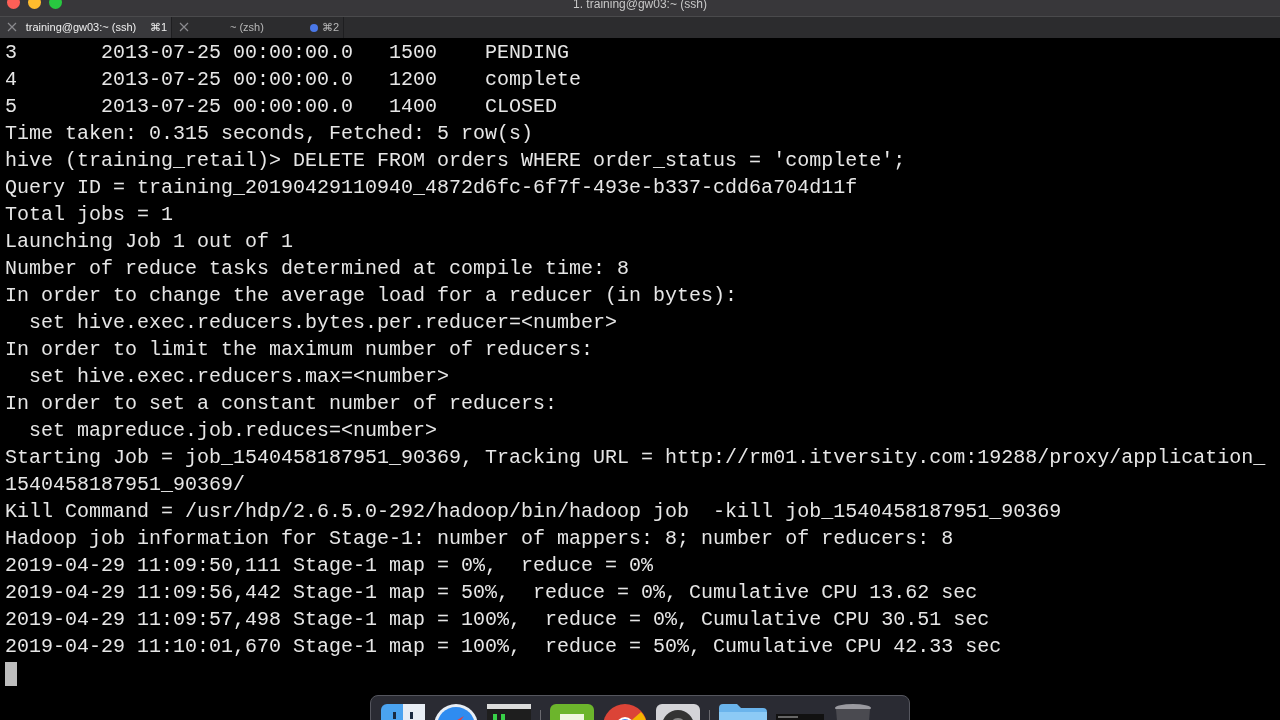 This screenshot has width=1280, height=720. Describe the element at coordinates (269, 134) in the screenshot. I see `terminal-line: Time taken: 0.315 seconds, Fetched: 5 row(s)` at that location.